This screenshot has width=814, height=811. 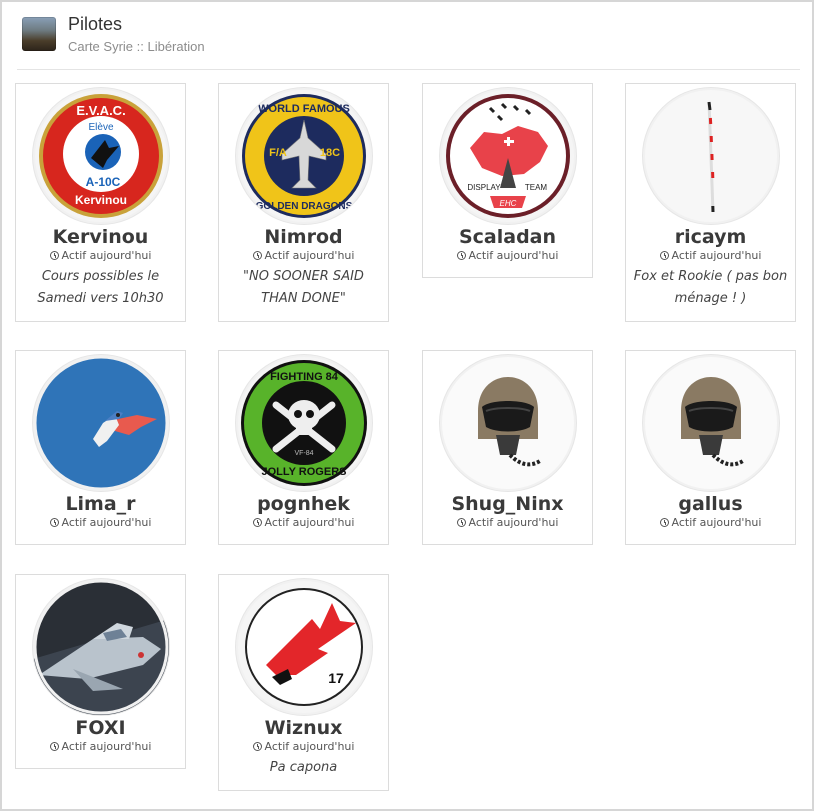 I want to click on member-name: Nimrod, so click(x=303, y=237).